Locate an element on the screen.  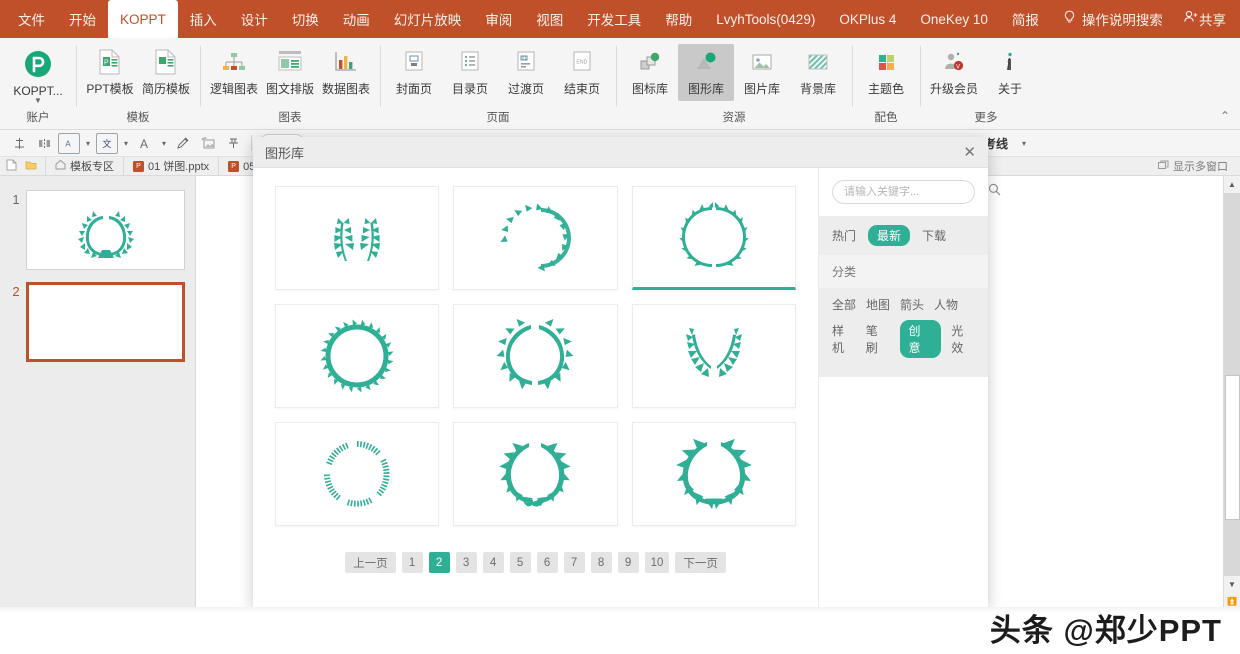
pagination-page-7: 7 is located at coordinates (574, 562).